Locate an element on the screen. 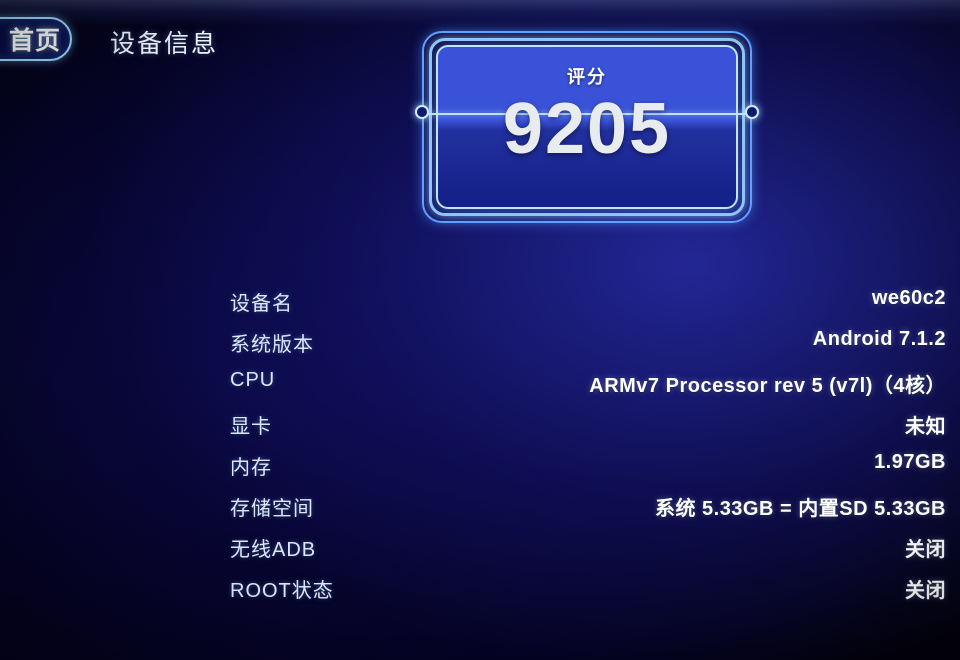  info-value-cpu: ARMv7 Processor rev 5 (v7l)（4核） is located at coordinates (767, 386).